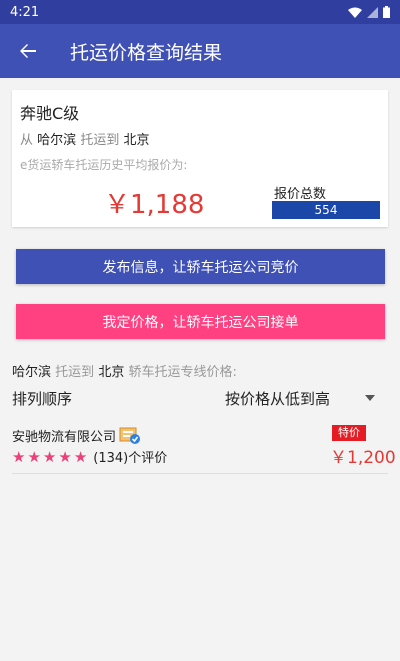 The width and height of the screenshot is (400, 661). I want to click on signal-icon, so click(372, 12).